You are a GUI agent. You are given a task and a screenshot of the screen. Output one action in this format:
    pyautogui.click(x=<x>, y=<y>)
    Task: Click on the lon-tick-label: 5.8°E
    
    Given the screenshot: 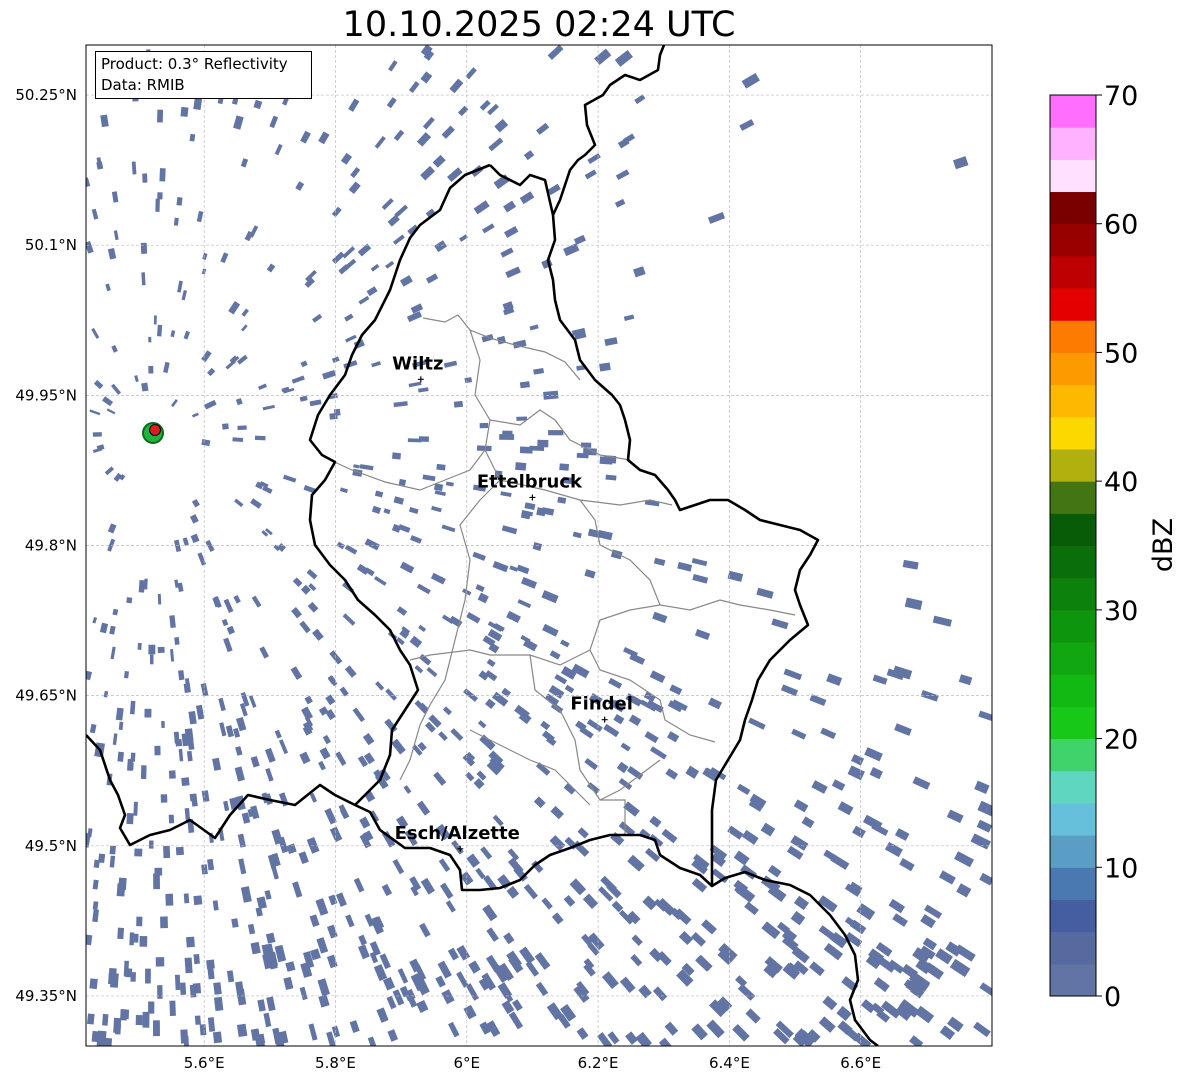 What is the action you would take?
    pyautogui.click(x=335, y=1063)
    